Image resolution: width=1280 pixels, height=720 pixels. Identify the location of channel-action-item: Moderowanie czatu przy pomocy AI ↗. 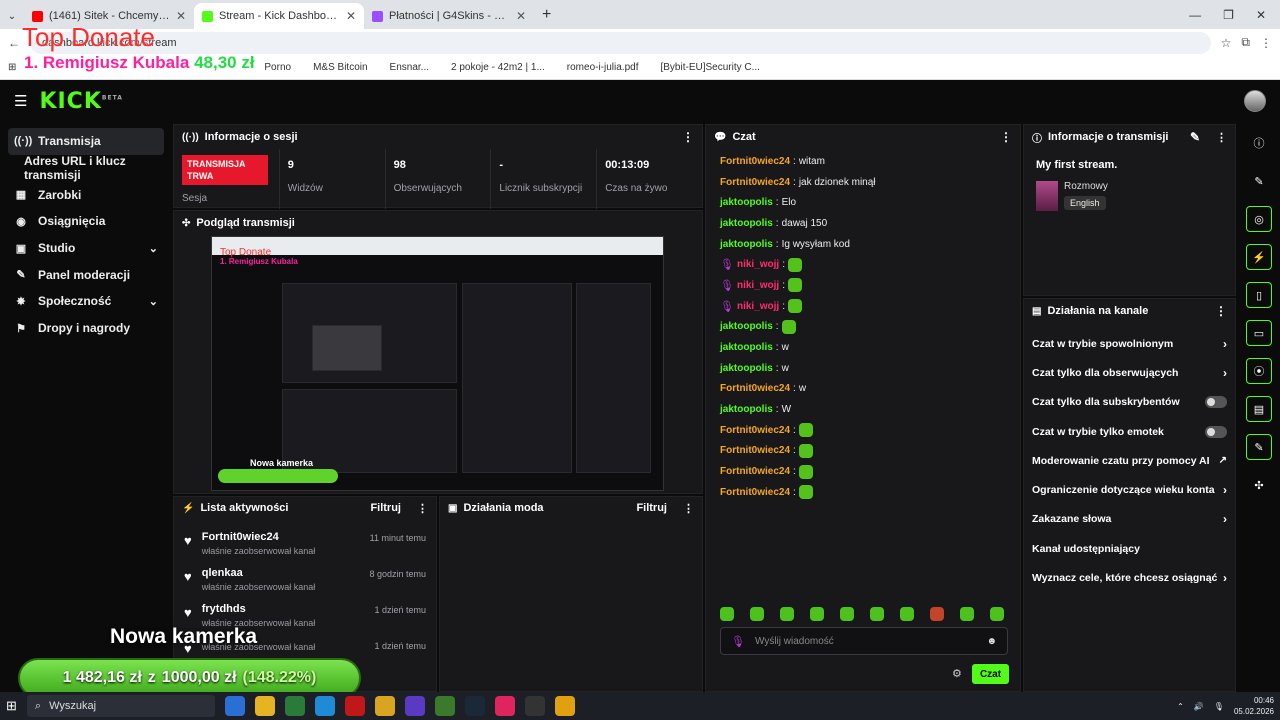
(1129, 460).